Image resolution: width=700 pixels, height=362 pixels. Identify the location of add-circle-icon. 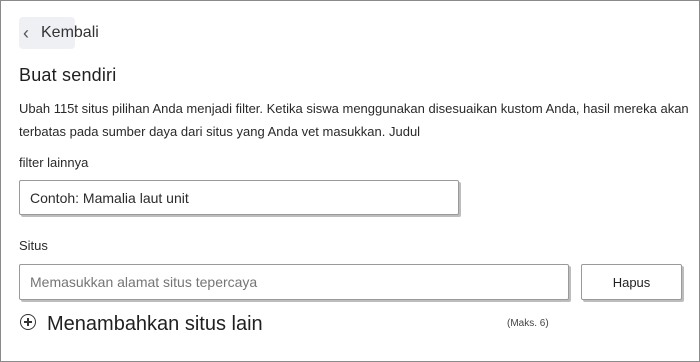
(28, 322).